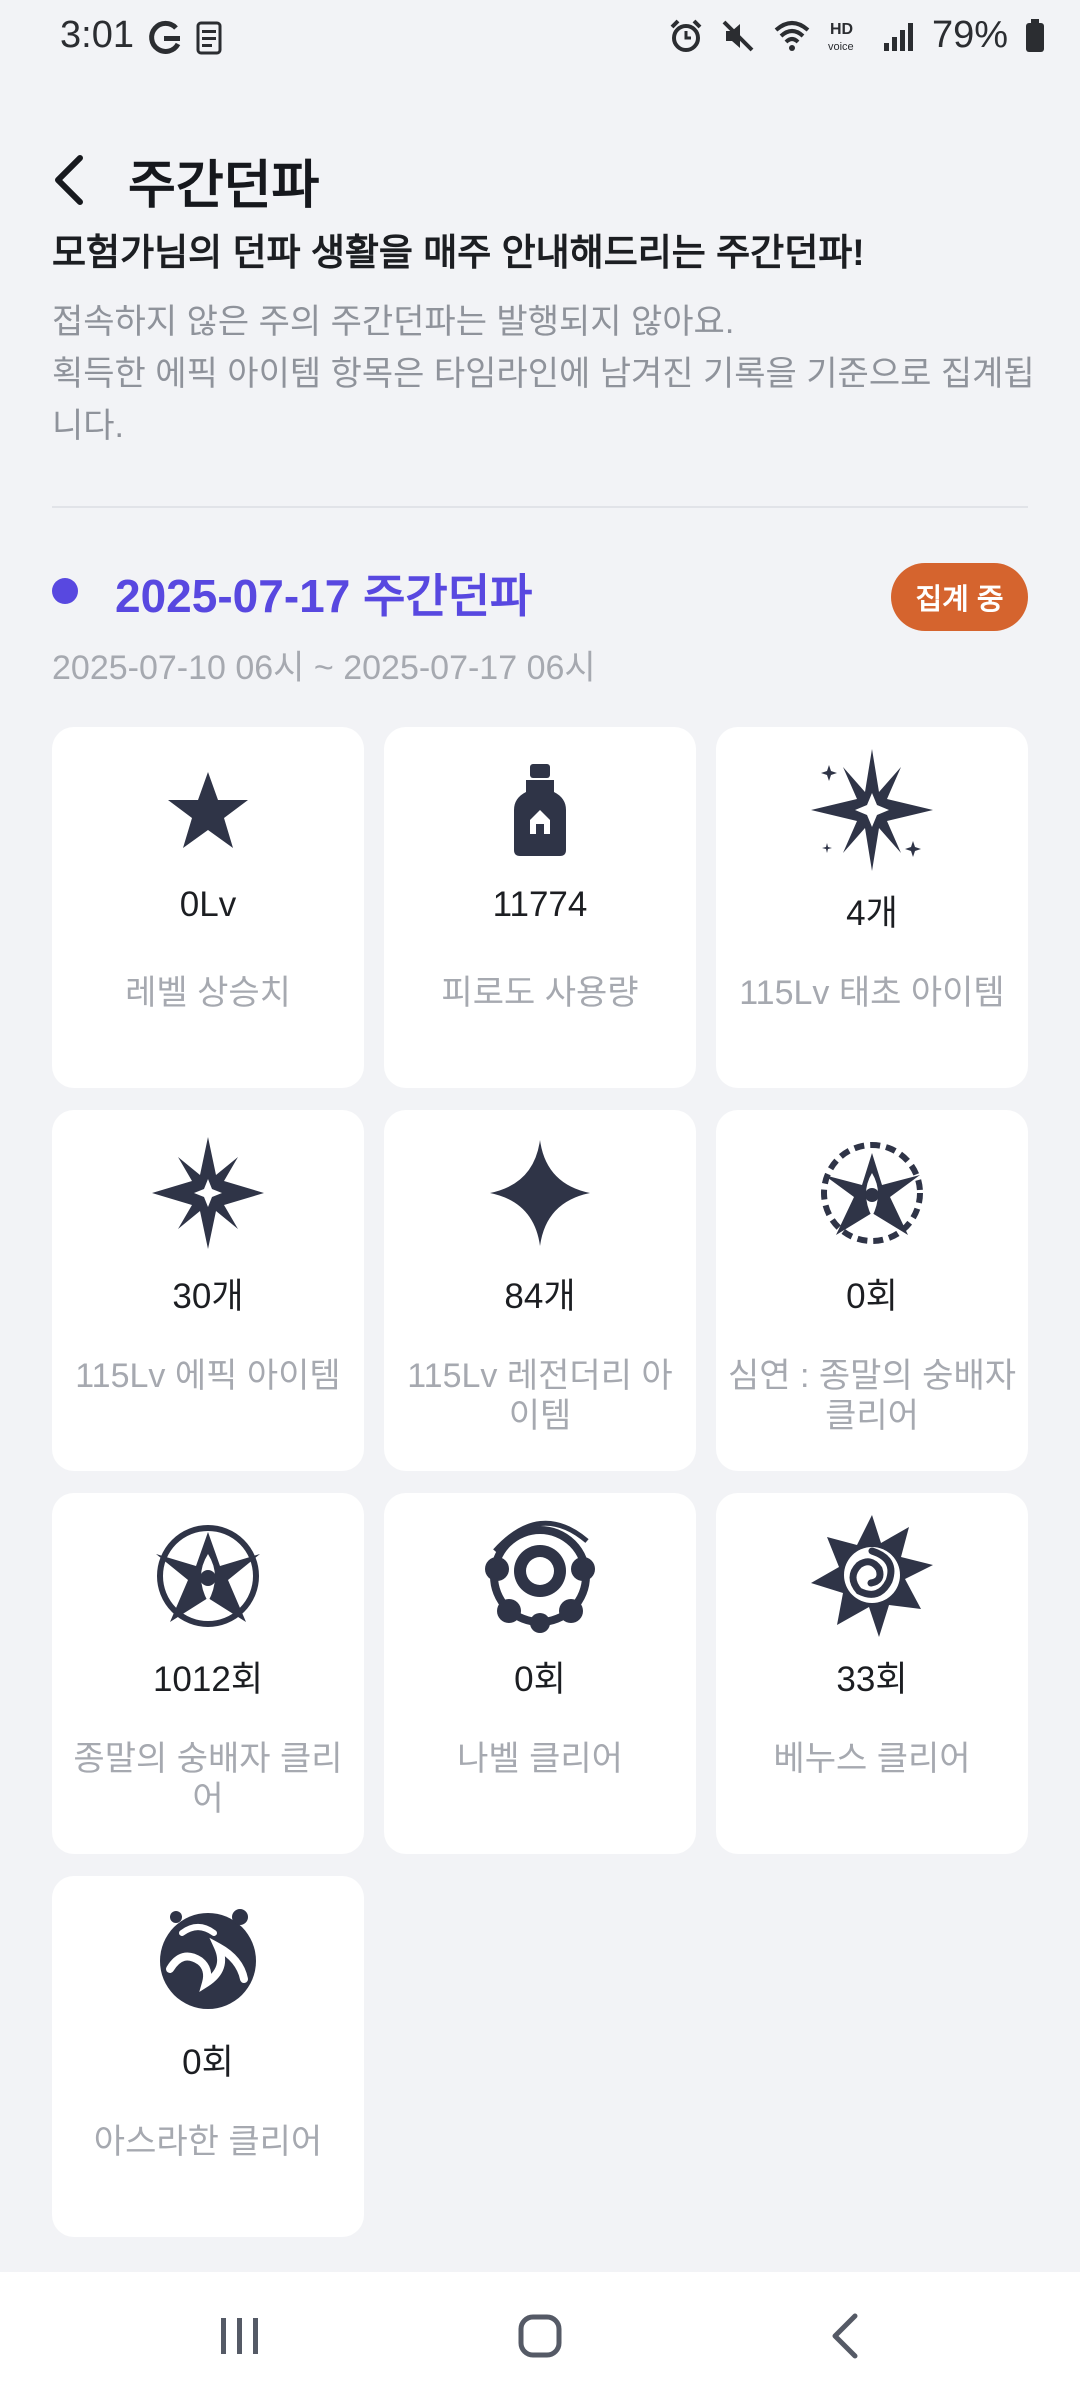  I want to click on chevron-left-icon, so click(69, 180).